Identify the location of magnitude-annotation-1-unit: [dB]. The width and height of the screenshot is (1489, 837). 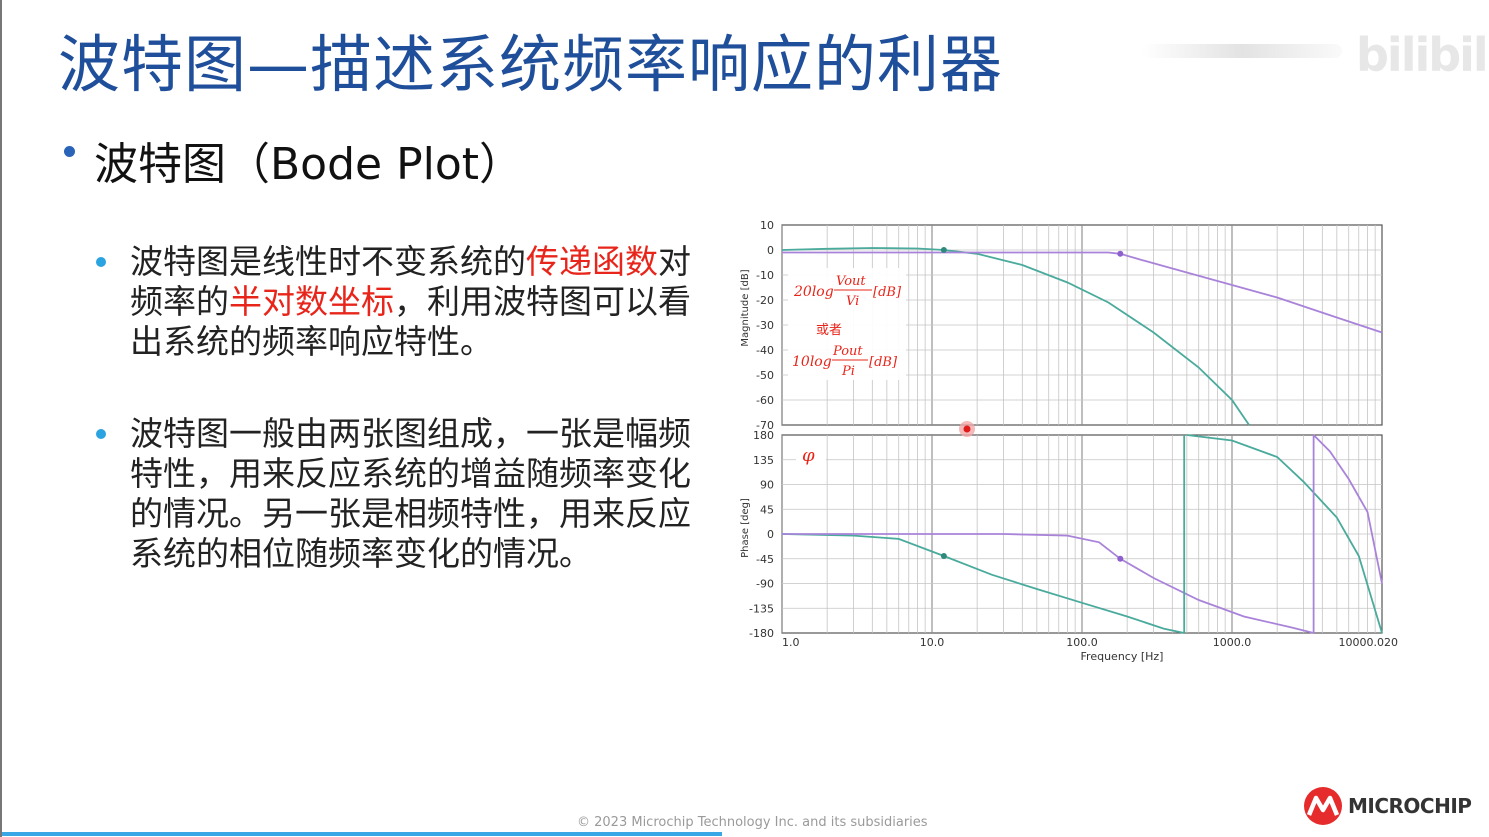
(887, 292).